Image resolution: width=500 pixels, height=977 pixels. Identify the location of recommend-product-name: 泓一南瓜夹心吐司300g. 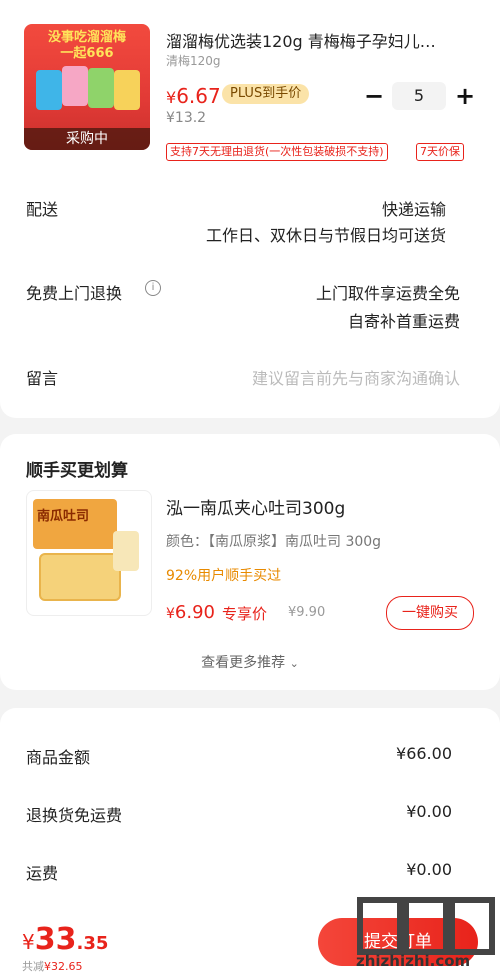
(255, 506).